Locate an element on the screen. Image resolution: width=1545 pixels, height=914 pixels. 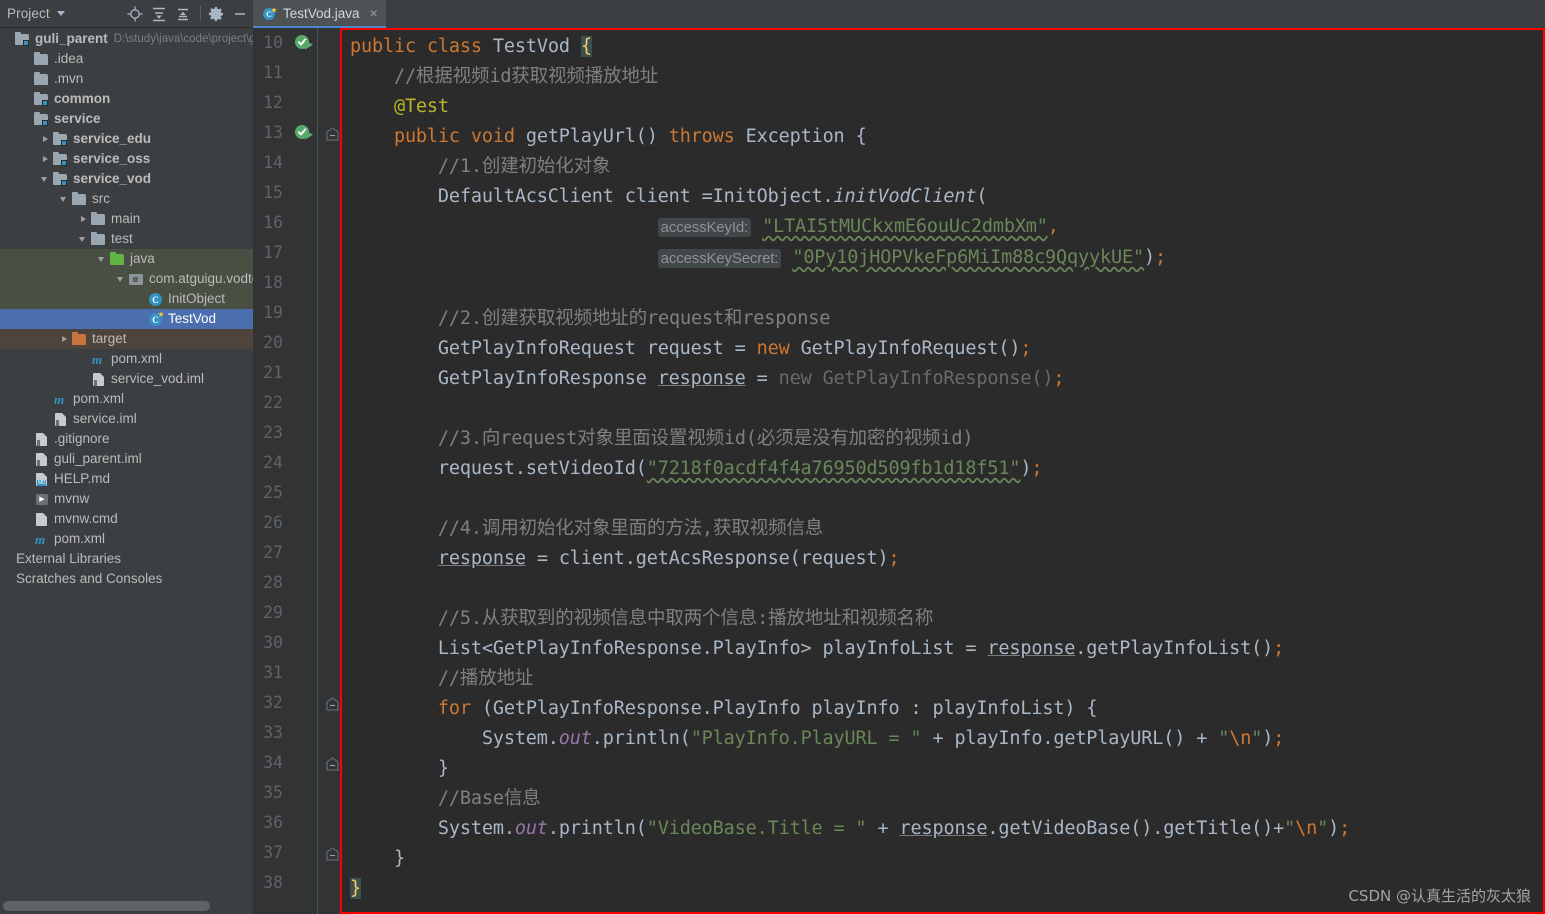
gutter-line: 18 is located at coordinates (296, 283).